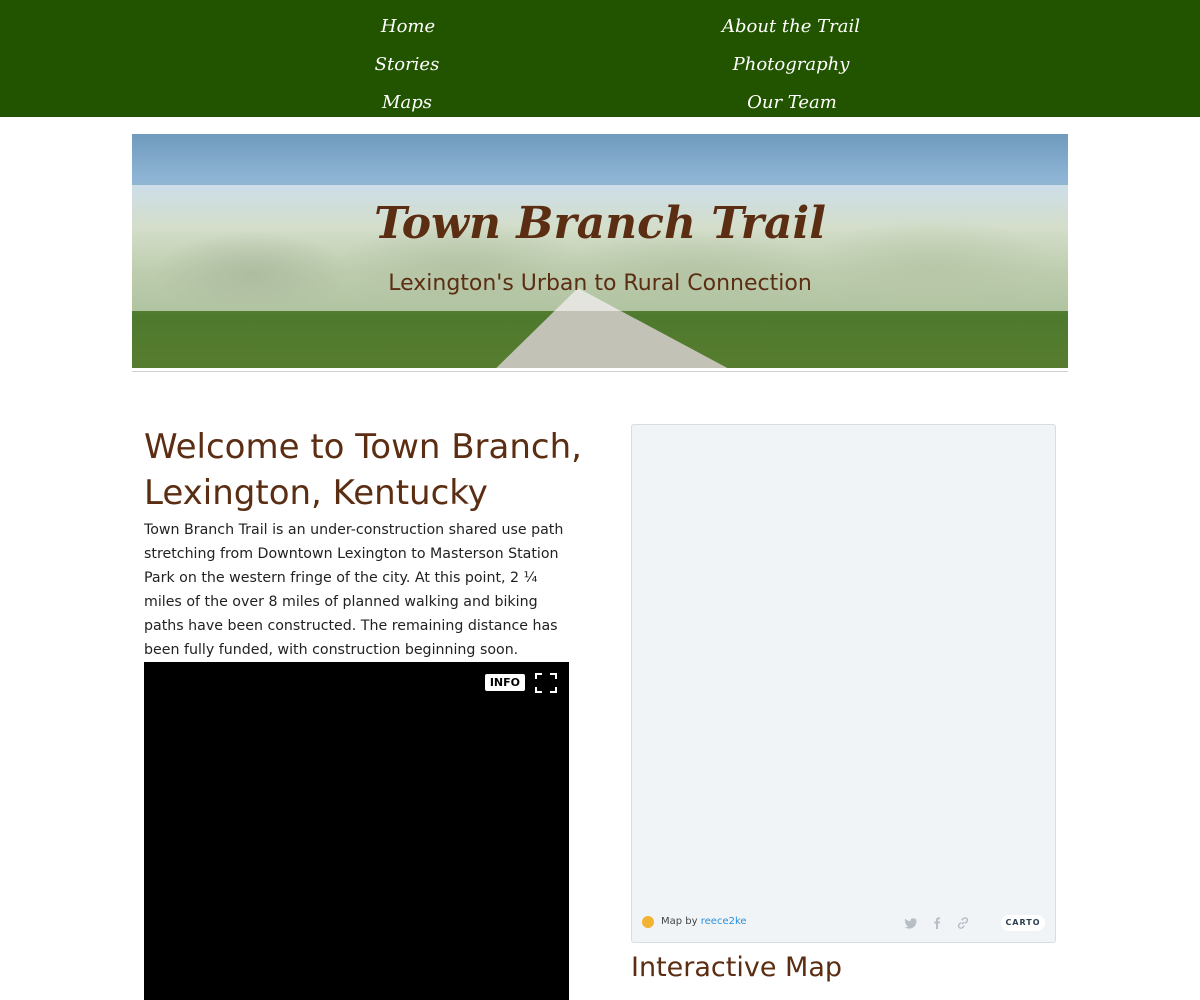 The height and width of the screenshot is (1000, 1200). I want to click on video-player: INFO, so click(356, 831).